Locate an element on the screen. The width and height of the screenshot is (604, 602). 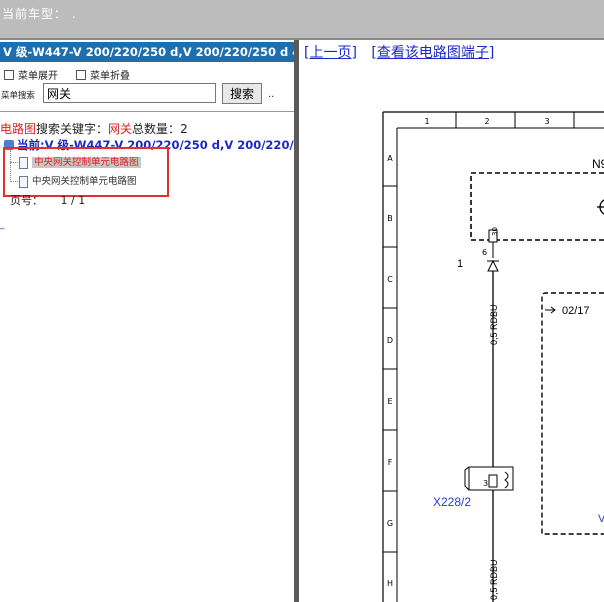
search-input is located at coordinates (129, 93).